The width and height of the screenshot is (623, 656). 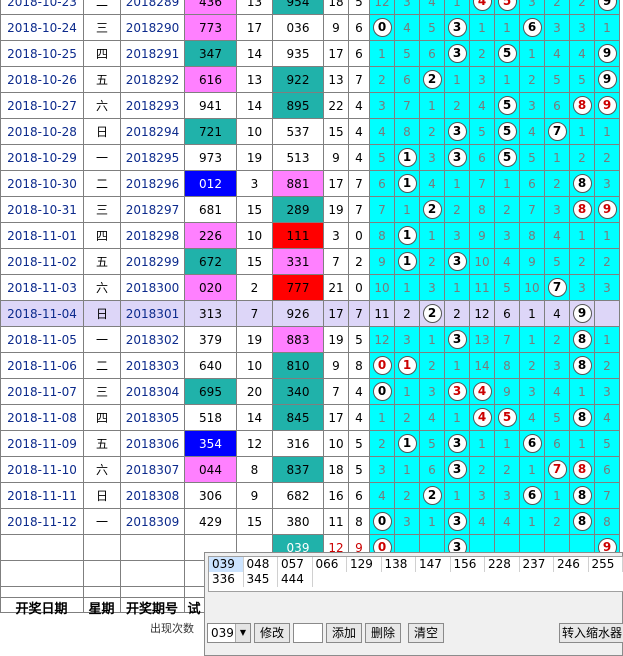 I want to click on list-item: 066, so click(x=330, y=564).